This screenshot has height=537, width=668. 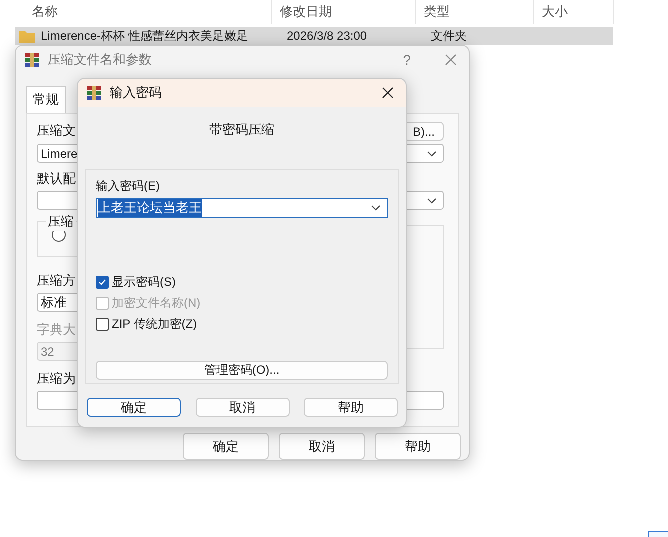 What do you see at coordinates (475, 12) in the screenshot?
I see `column-header: 类型` at bounding box center [475, 12].